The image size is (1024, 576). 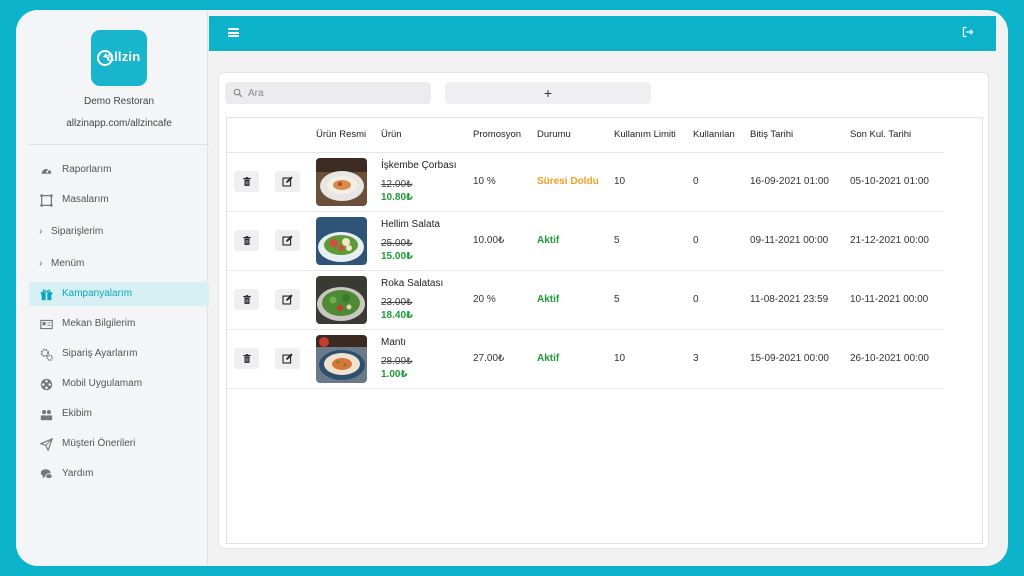 I want to click on sidebar-item-venue-info: Mekan Bilgilerim, so click(x=119, y=324).